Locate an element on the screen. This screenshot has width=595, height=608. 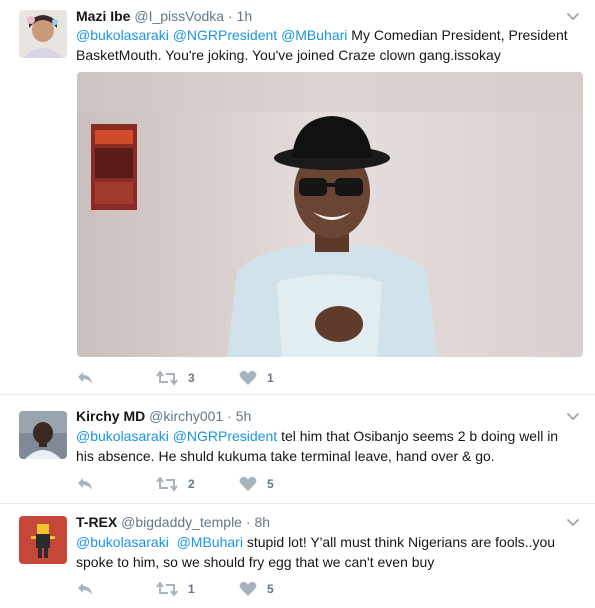
display-name: Mazi Ibe is located at coordinates (103, 16).